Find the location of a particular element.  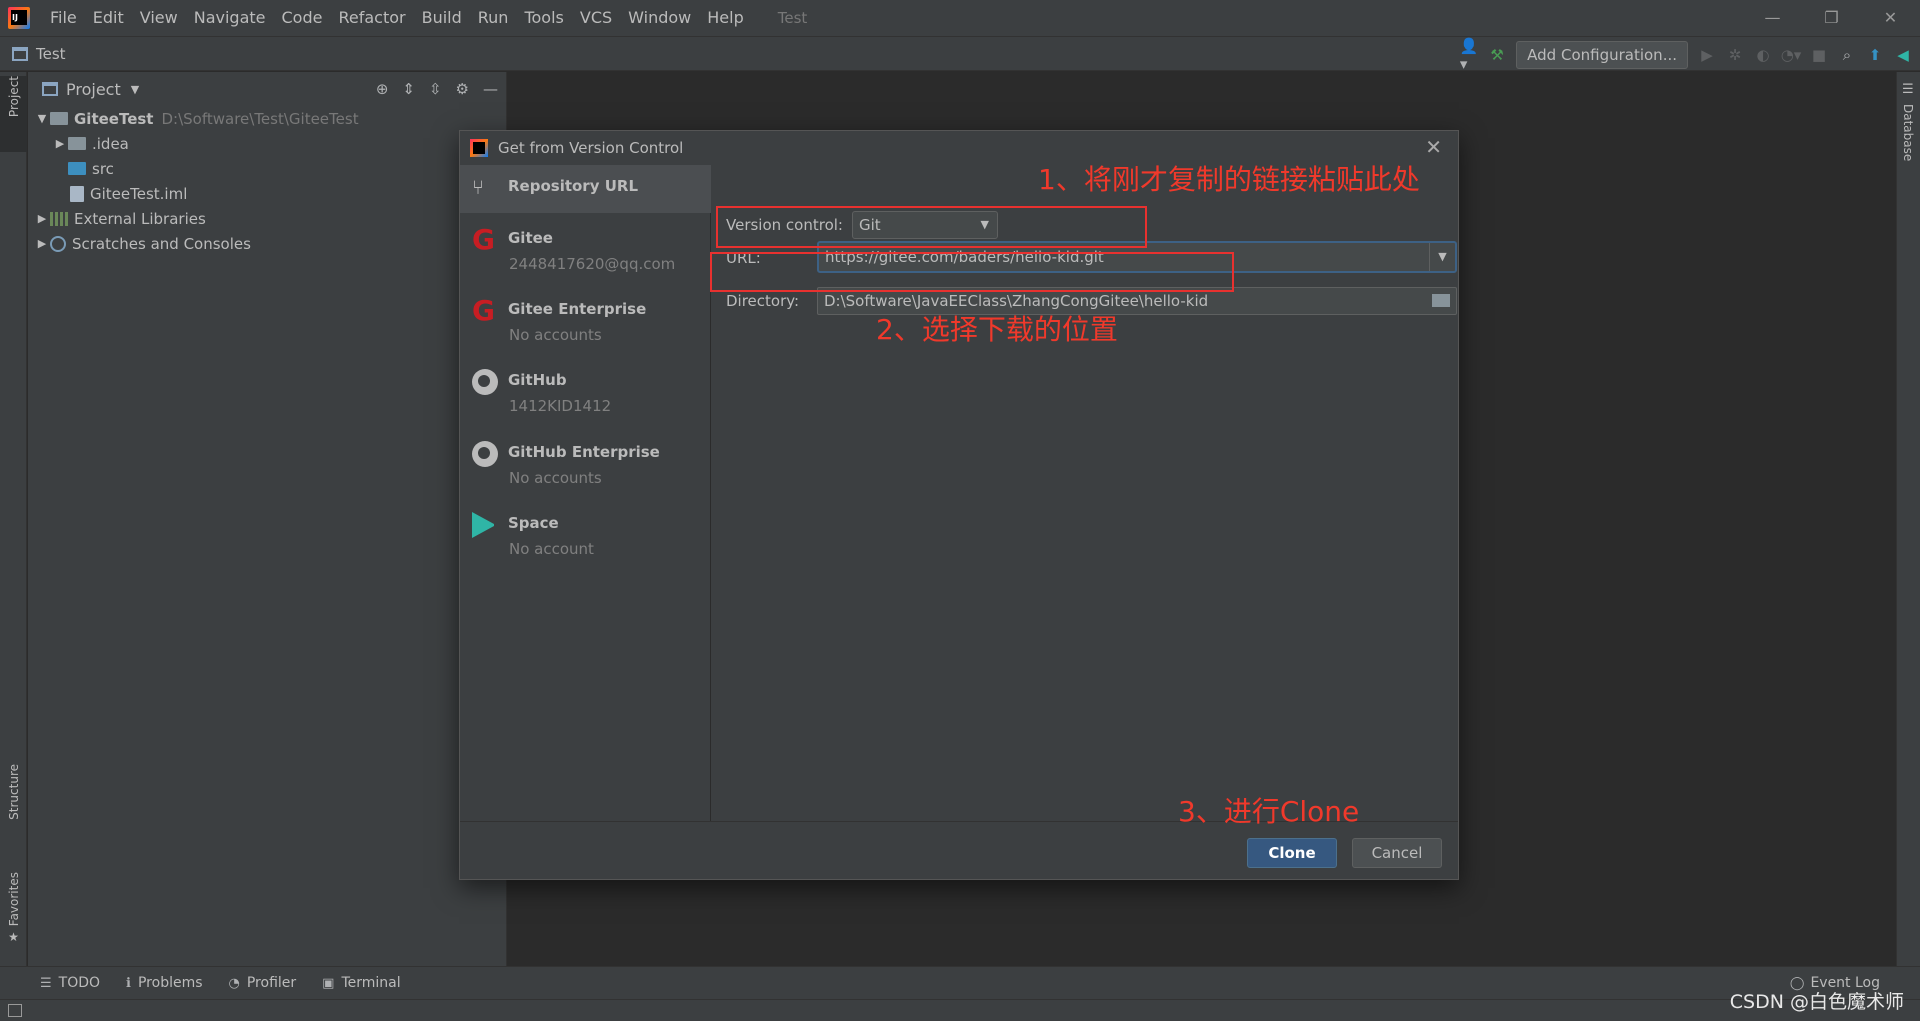

iml-file-icon is located at coordinates (77, 193).